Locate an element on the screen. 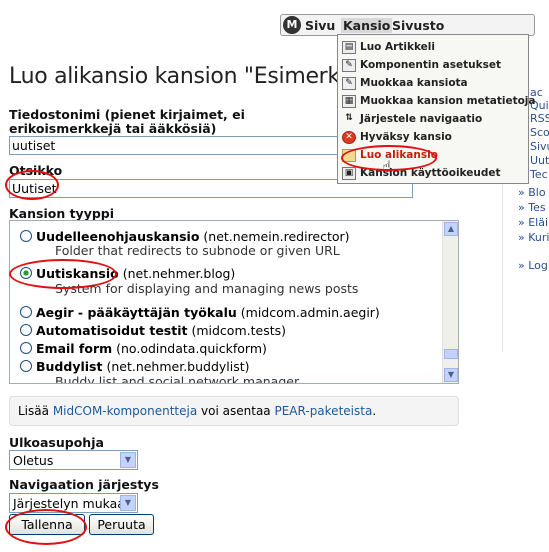  sidebar-link: Sco is located at coordinates (539, 132).